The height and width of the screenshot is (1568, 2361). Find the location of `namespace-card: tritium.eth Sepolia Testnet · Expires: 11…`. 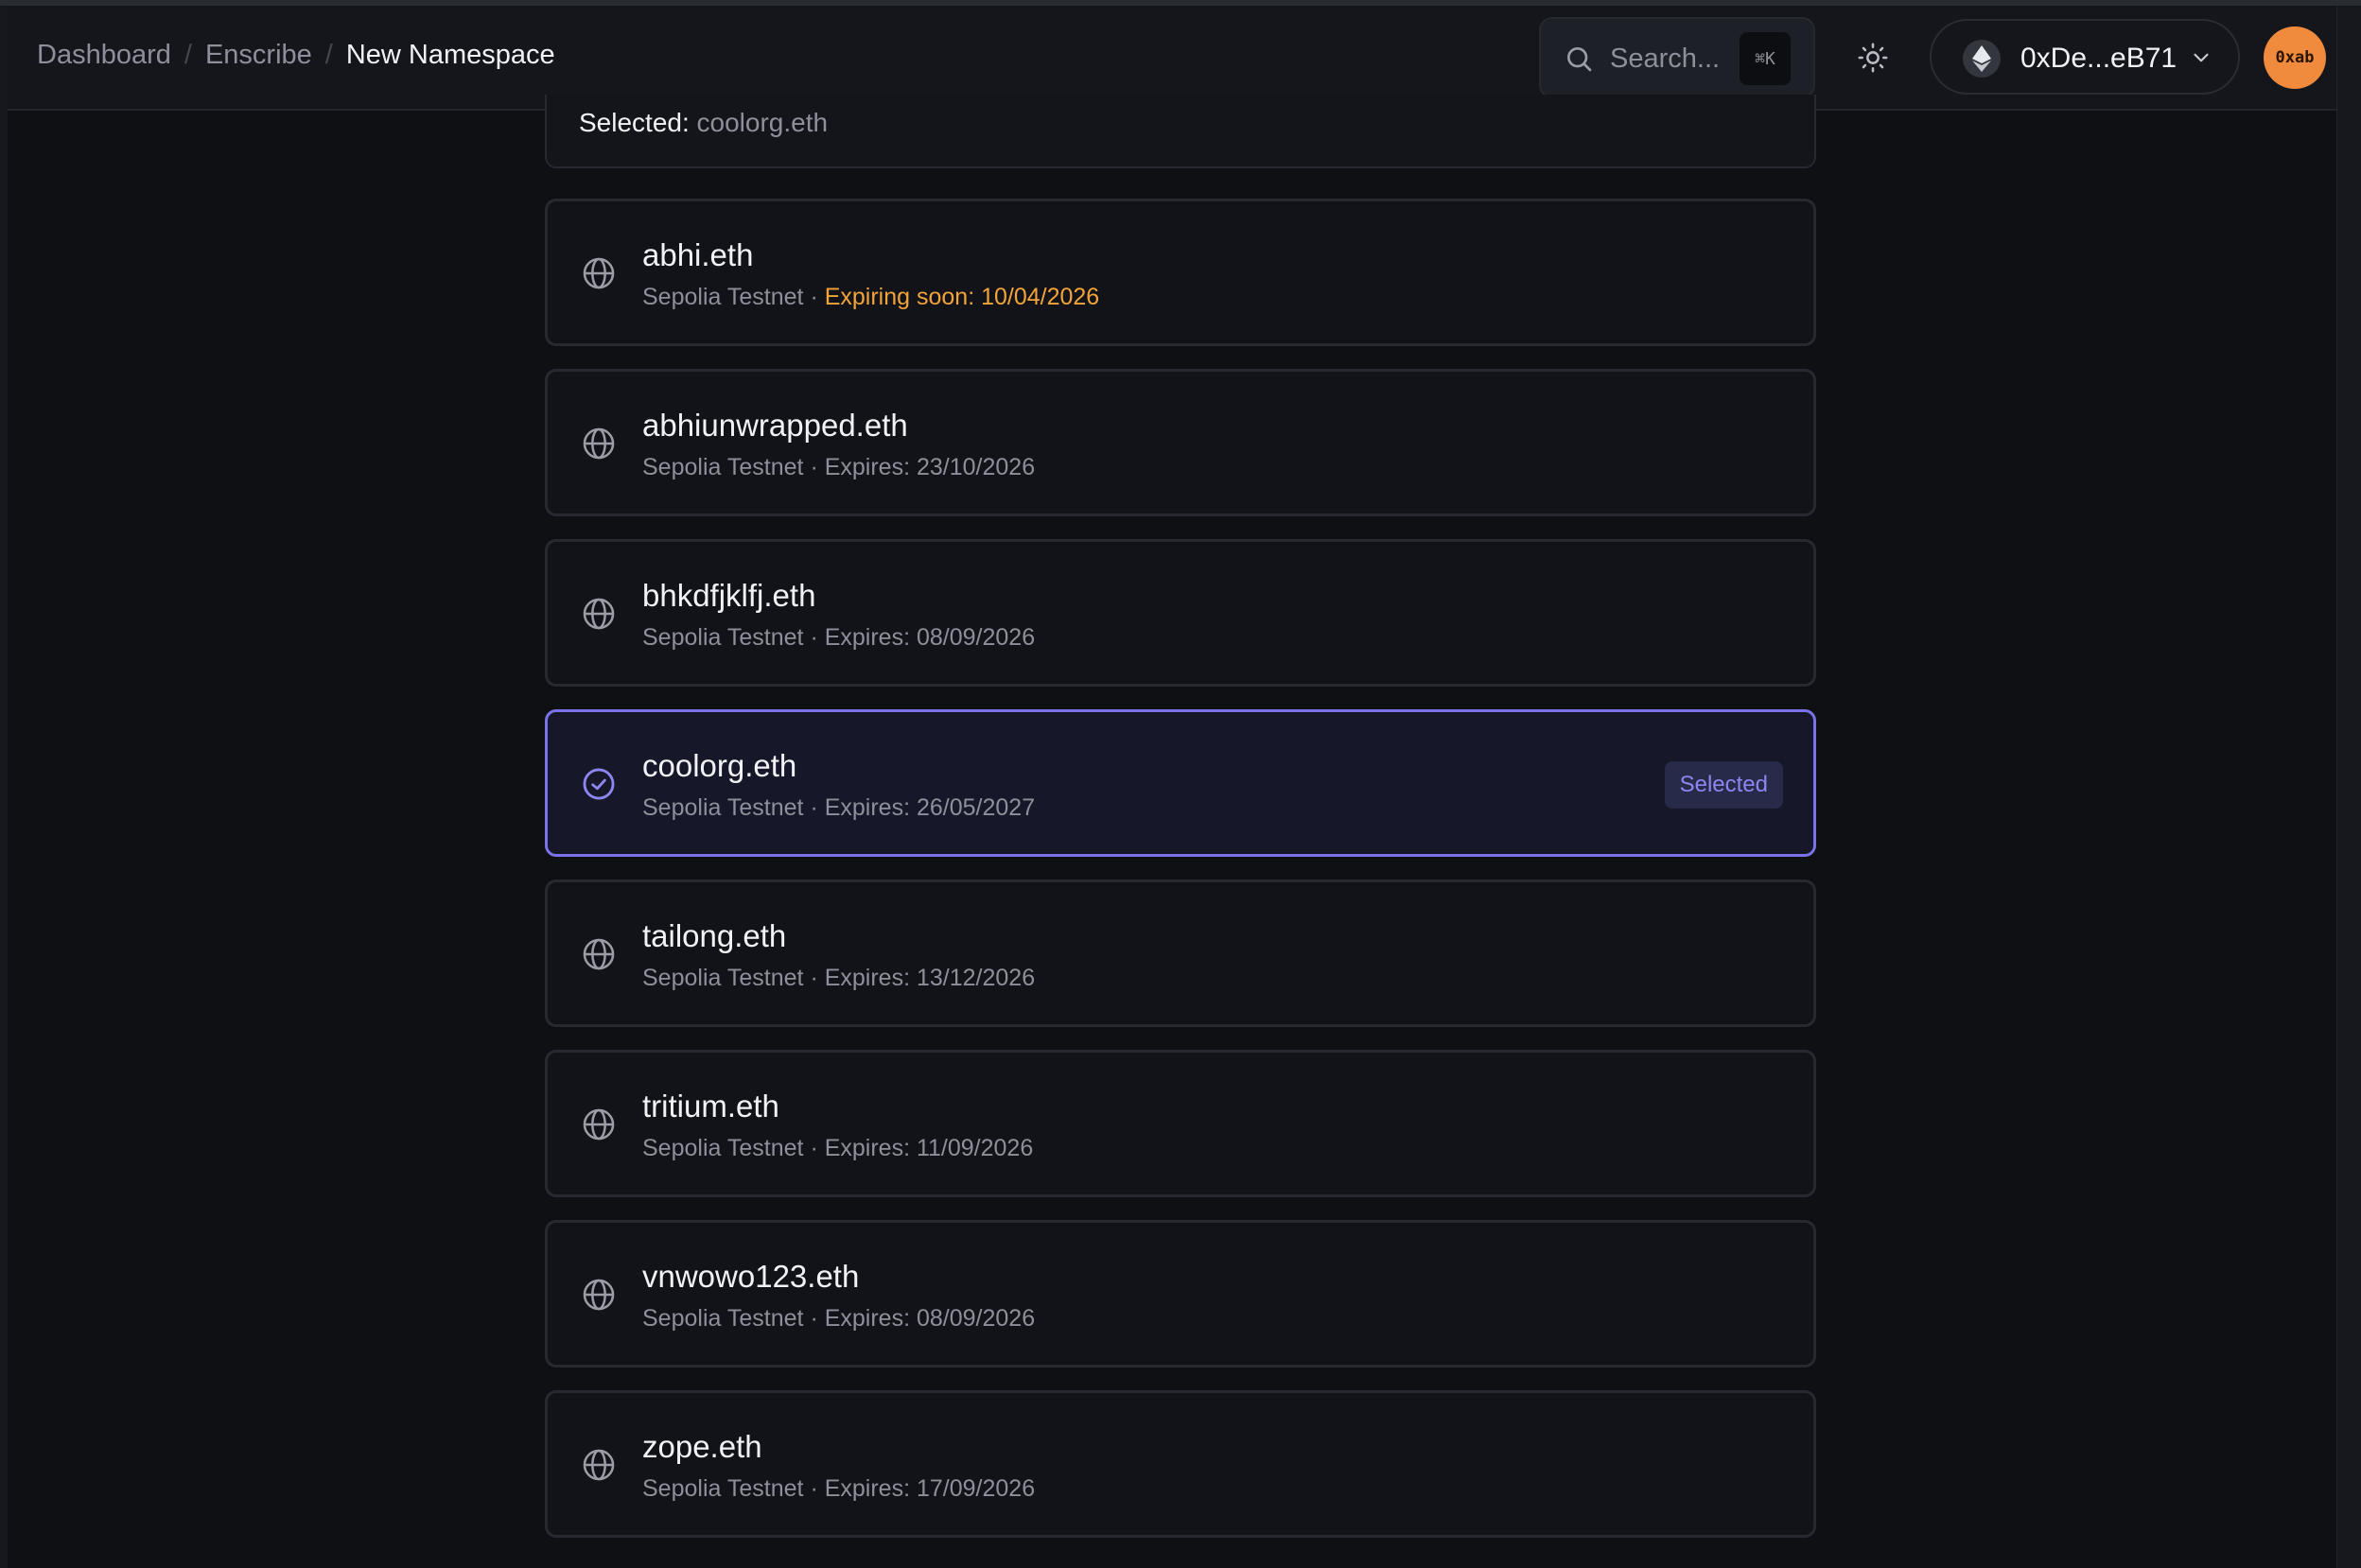

namespace-card: tritium.eth Sepolia Testnet · Expires: 11… is located at coordinates (1180, 1123).